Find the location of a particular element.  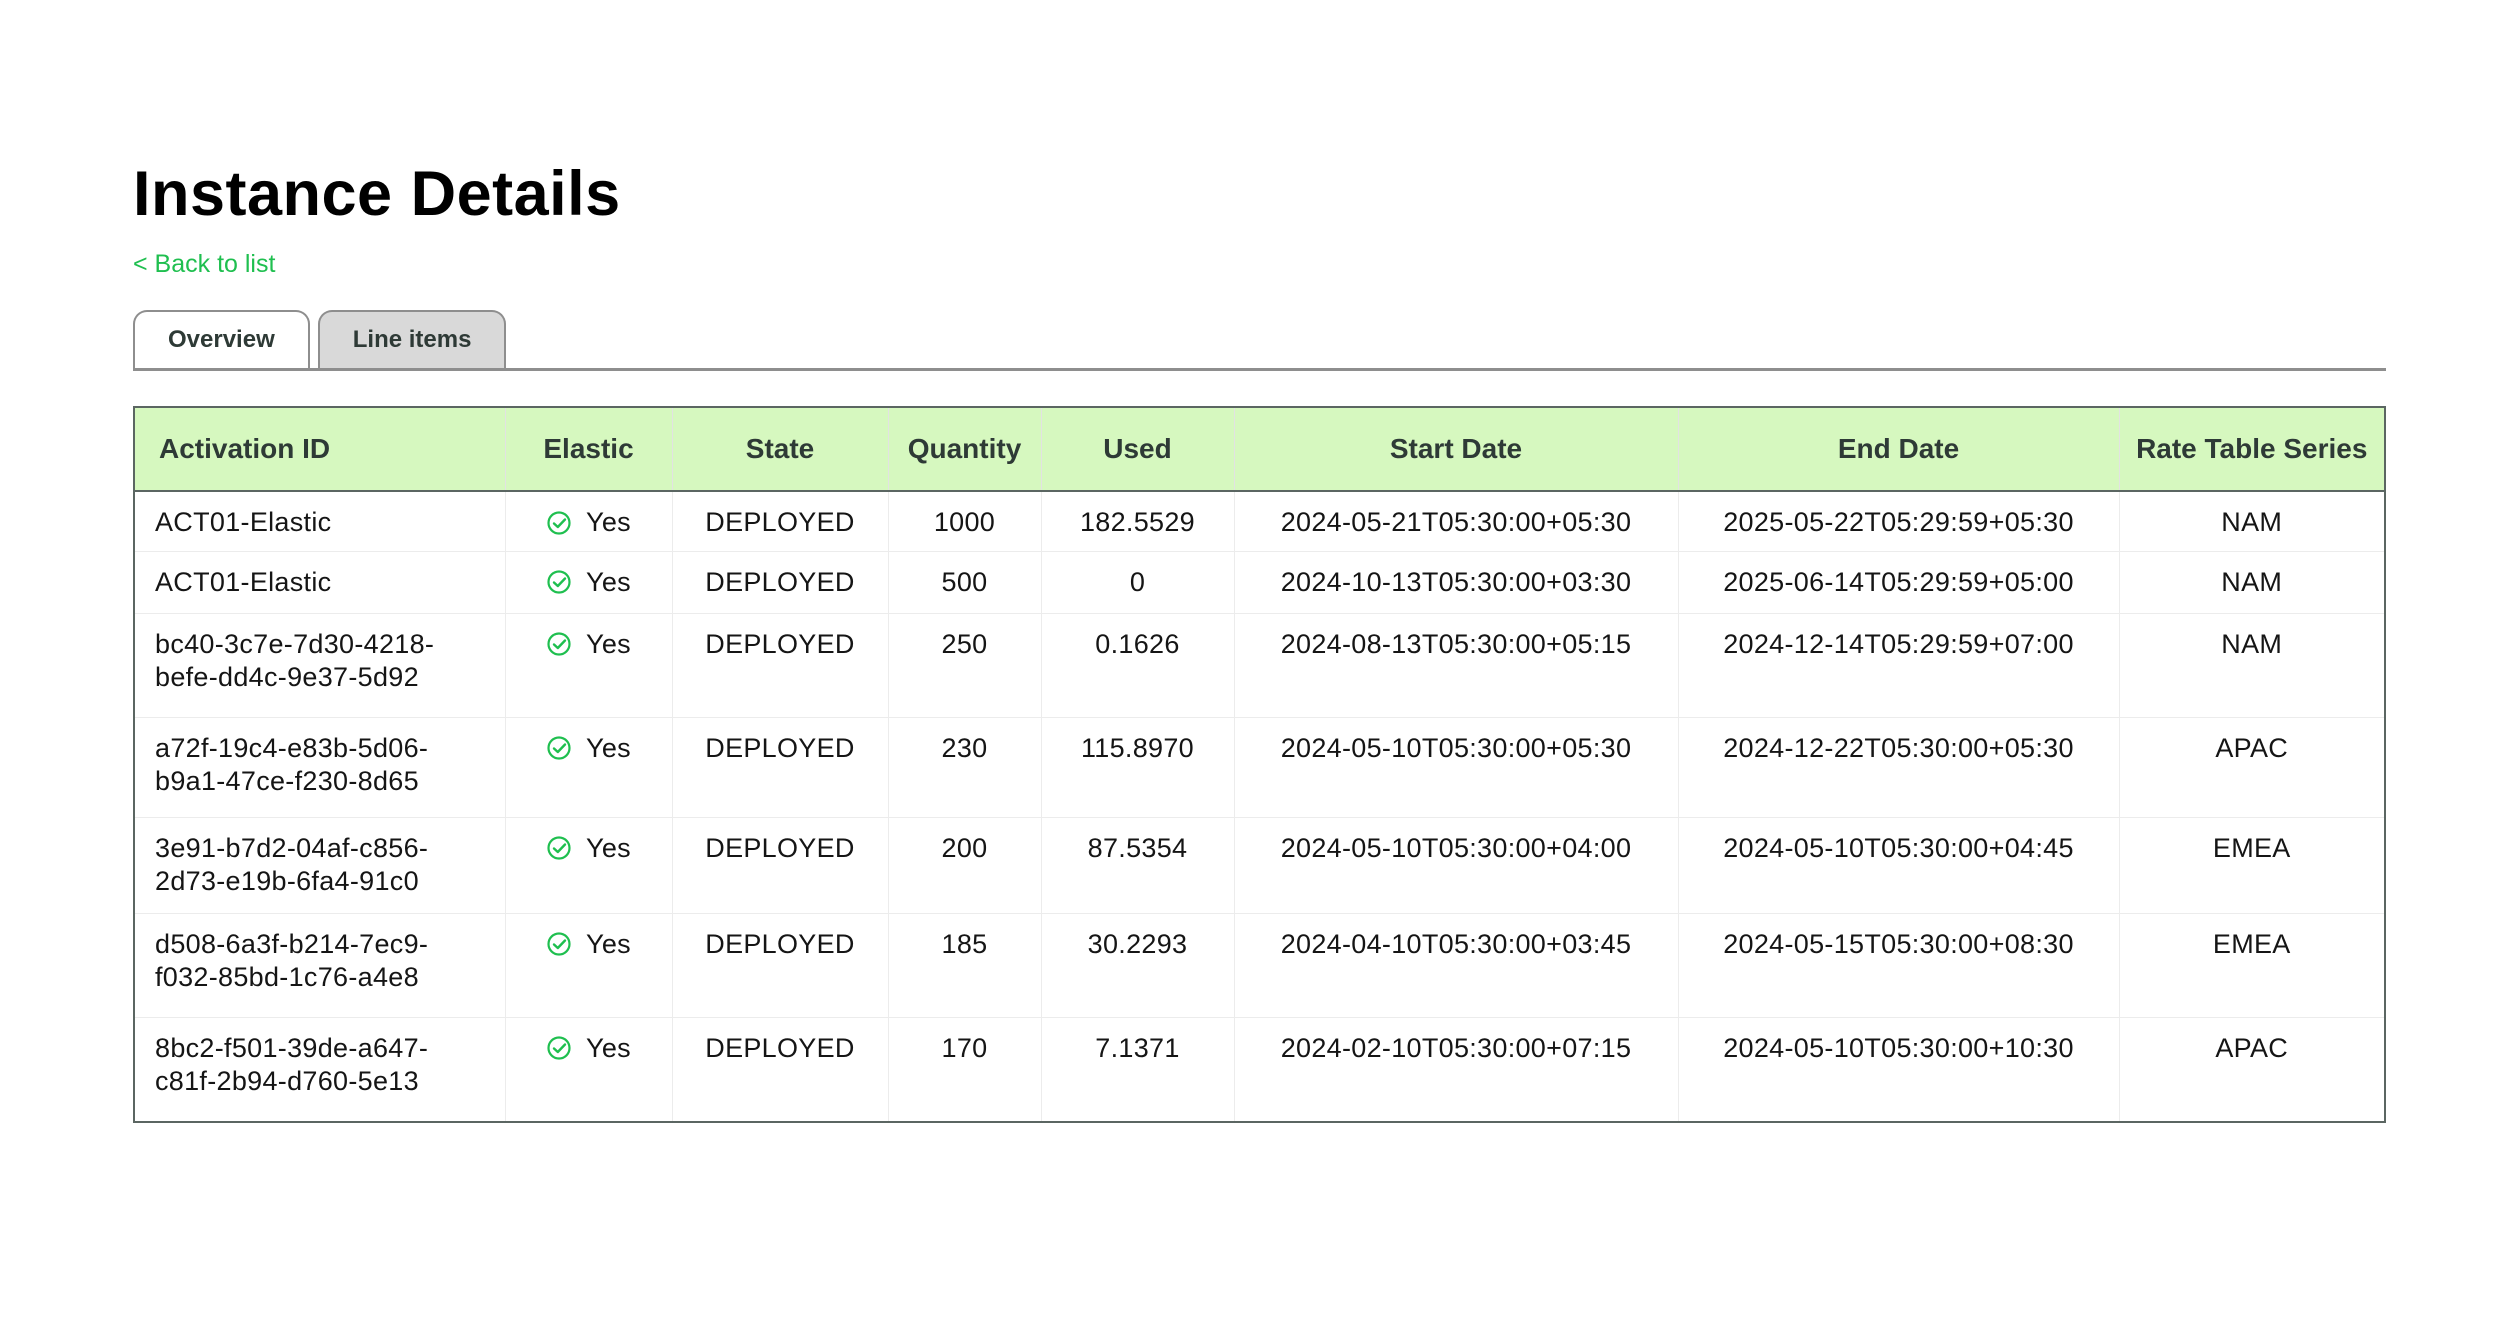

cell-activation-id: 3e91-b7d2-04af-c856- 2d73-e19b-6fa4-91c0 is located at coordinates (320, 865).